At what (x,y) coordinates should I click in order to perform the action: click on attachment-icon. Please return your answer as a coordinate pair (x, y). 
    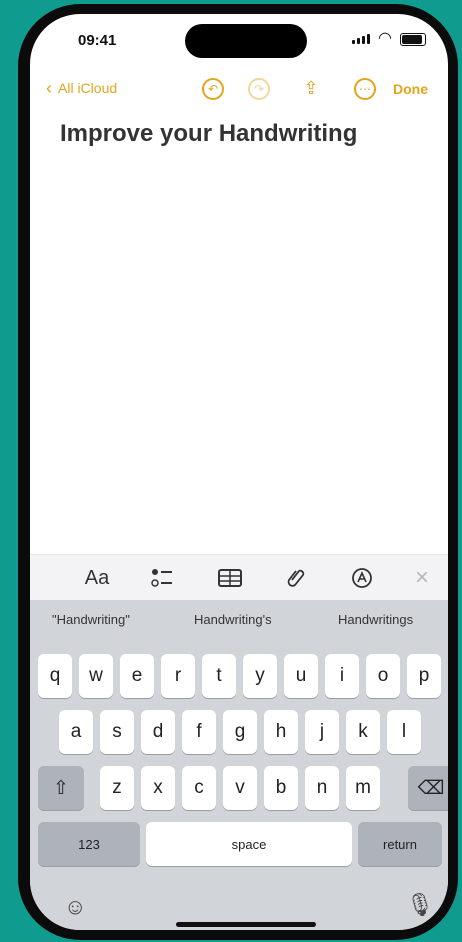
    Looking at the image, I should click on (296, 578).